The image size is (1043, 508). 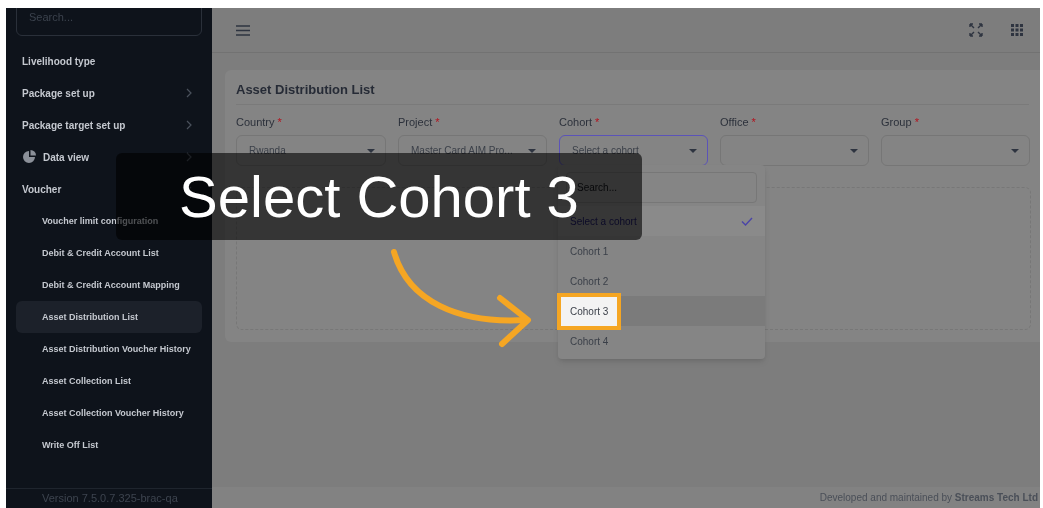 What do you see at coordinates (109, 413) in the screenshot?
I see `sidebar-subitem: Asset Collection Voucher History` at bounding box center [109, 413].